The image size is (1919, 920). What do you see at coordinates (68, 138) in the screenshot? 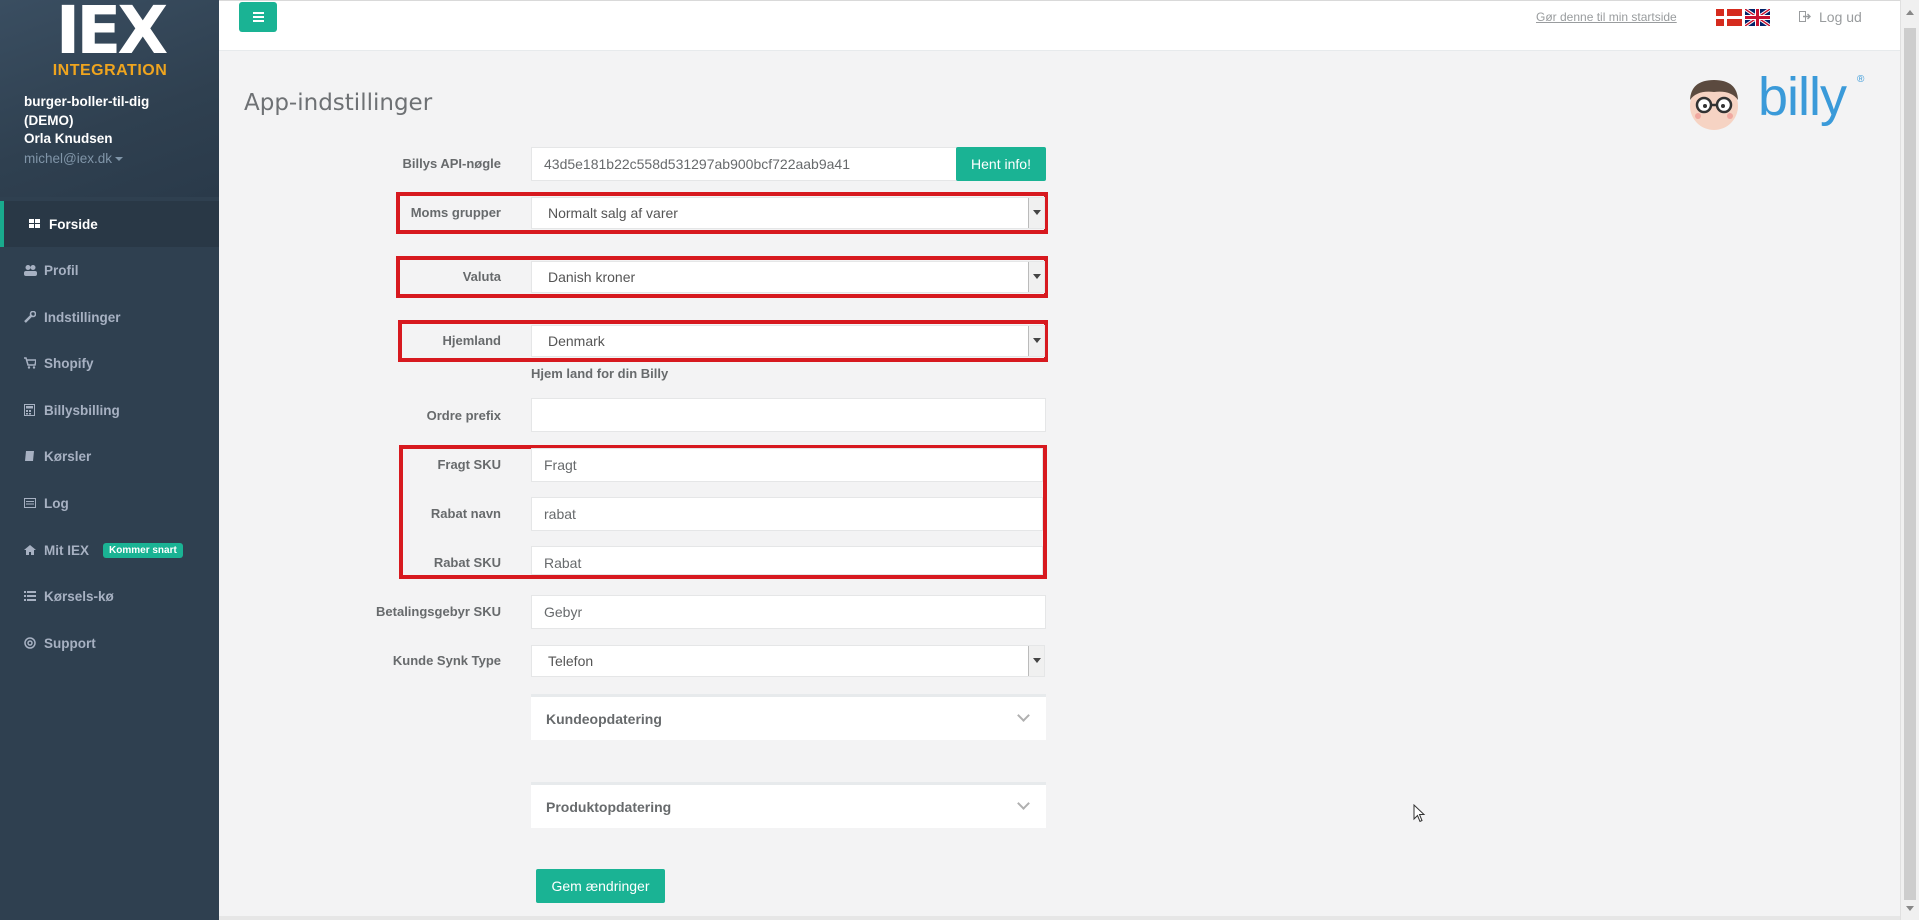
I see `user-name: Orla Knudsen` at bounding box center [68, 138].